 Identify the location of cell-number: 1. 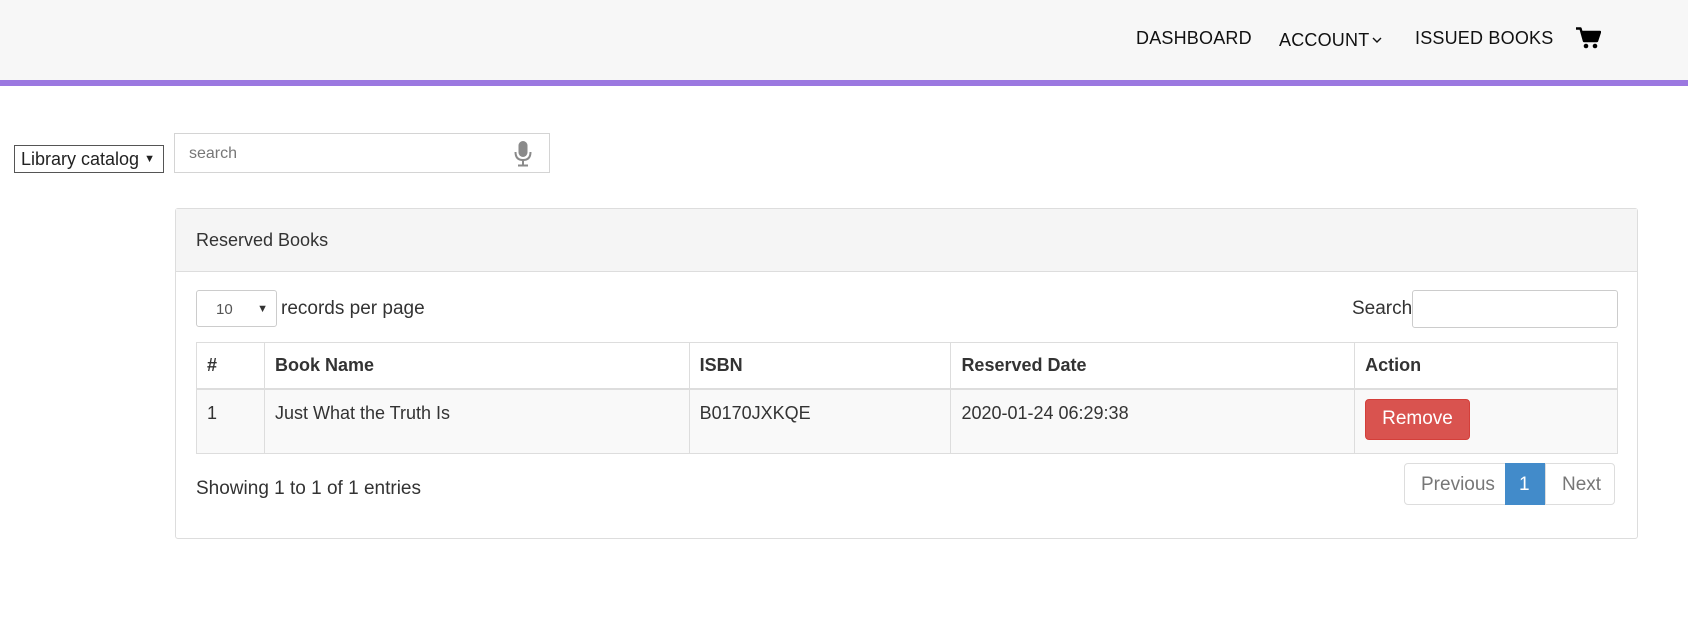
(230, 421).